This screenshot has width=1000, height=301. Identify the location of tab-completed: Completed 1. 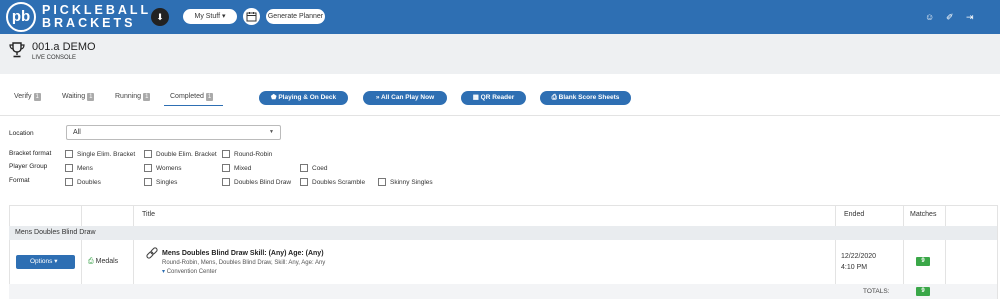
(192, 97).